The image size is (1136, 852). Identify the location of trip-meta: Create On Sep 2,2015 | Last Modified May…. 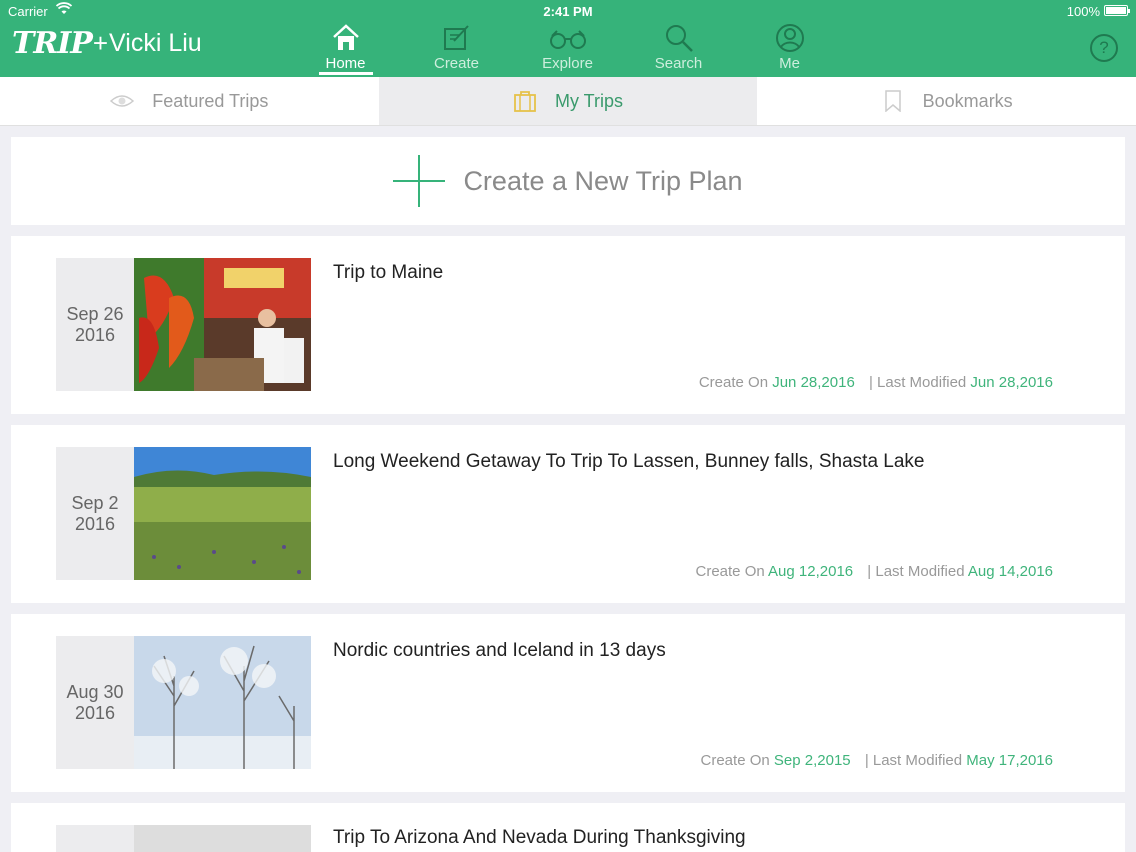
(877, 760).